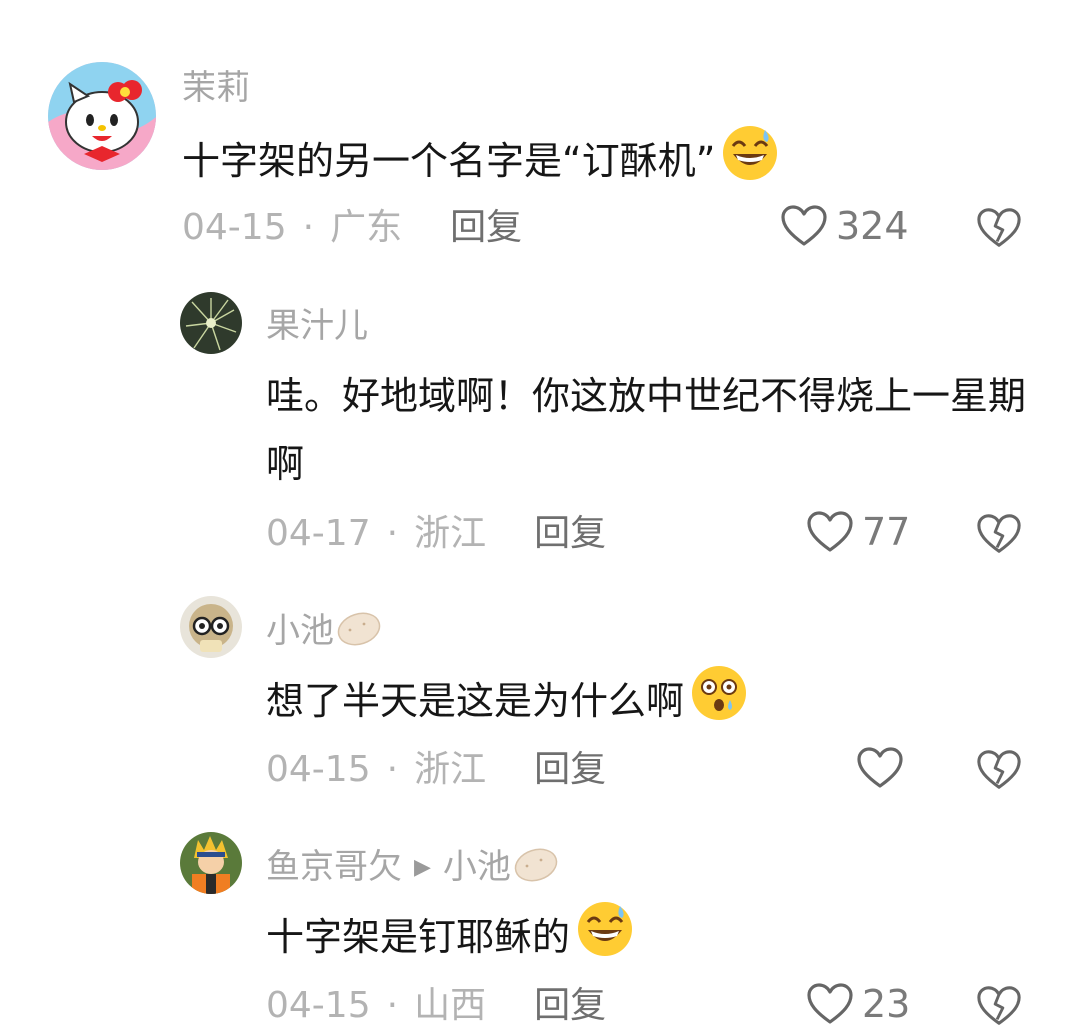 Image resolution: width=1080 pixels, height=1032 pixels. What do you see at coordinates (872, 226) in the screenshot?
I see `like-count: 324` at bounding box center [872, 226].